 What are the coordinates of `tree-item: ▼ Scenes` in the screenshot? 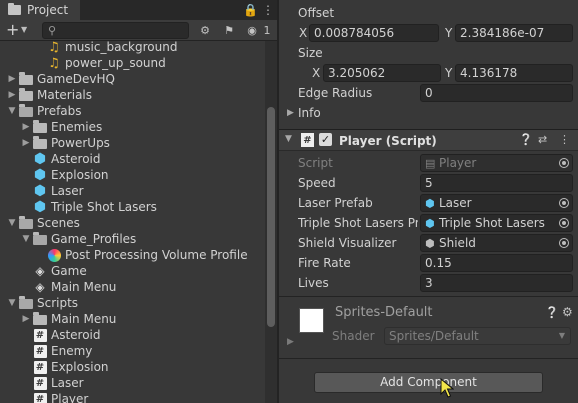 It's located at (132, 223).